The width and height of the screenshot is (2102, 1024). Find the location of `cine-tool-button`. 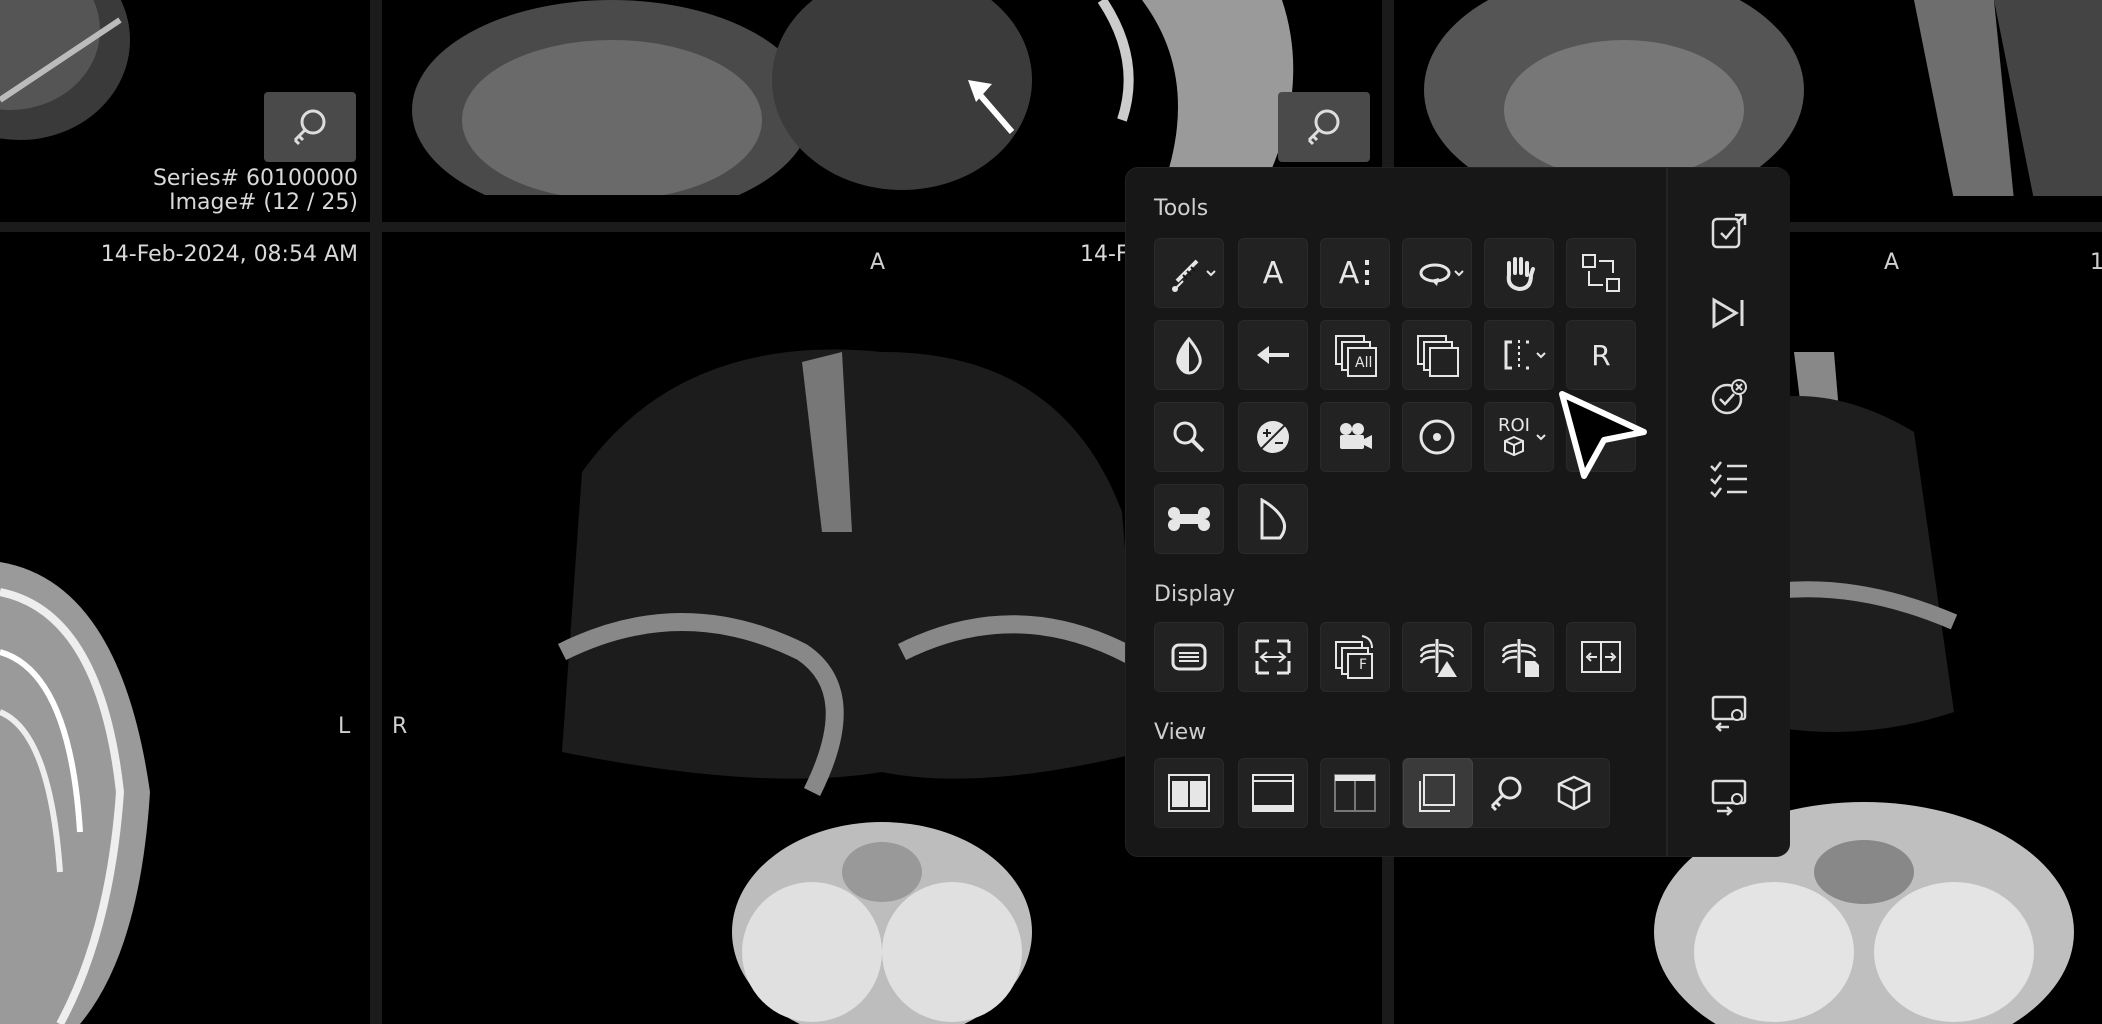

cine-tool-button is located at coordinates (1355, 437).